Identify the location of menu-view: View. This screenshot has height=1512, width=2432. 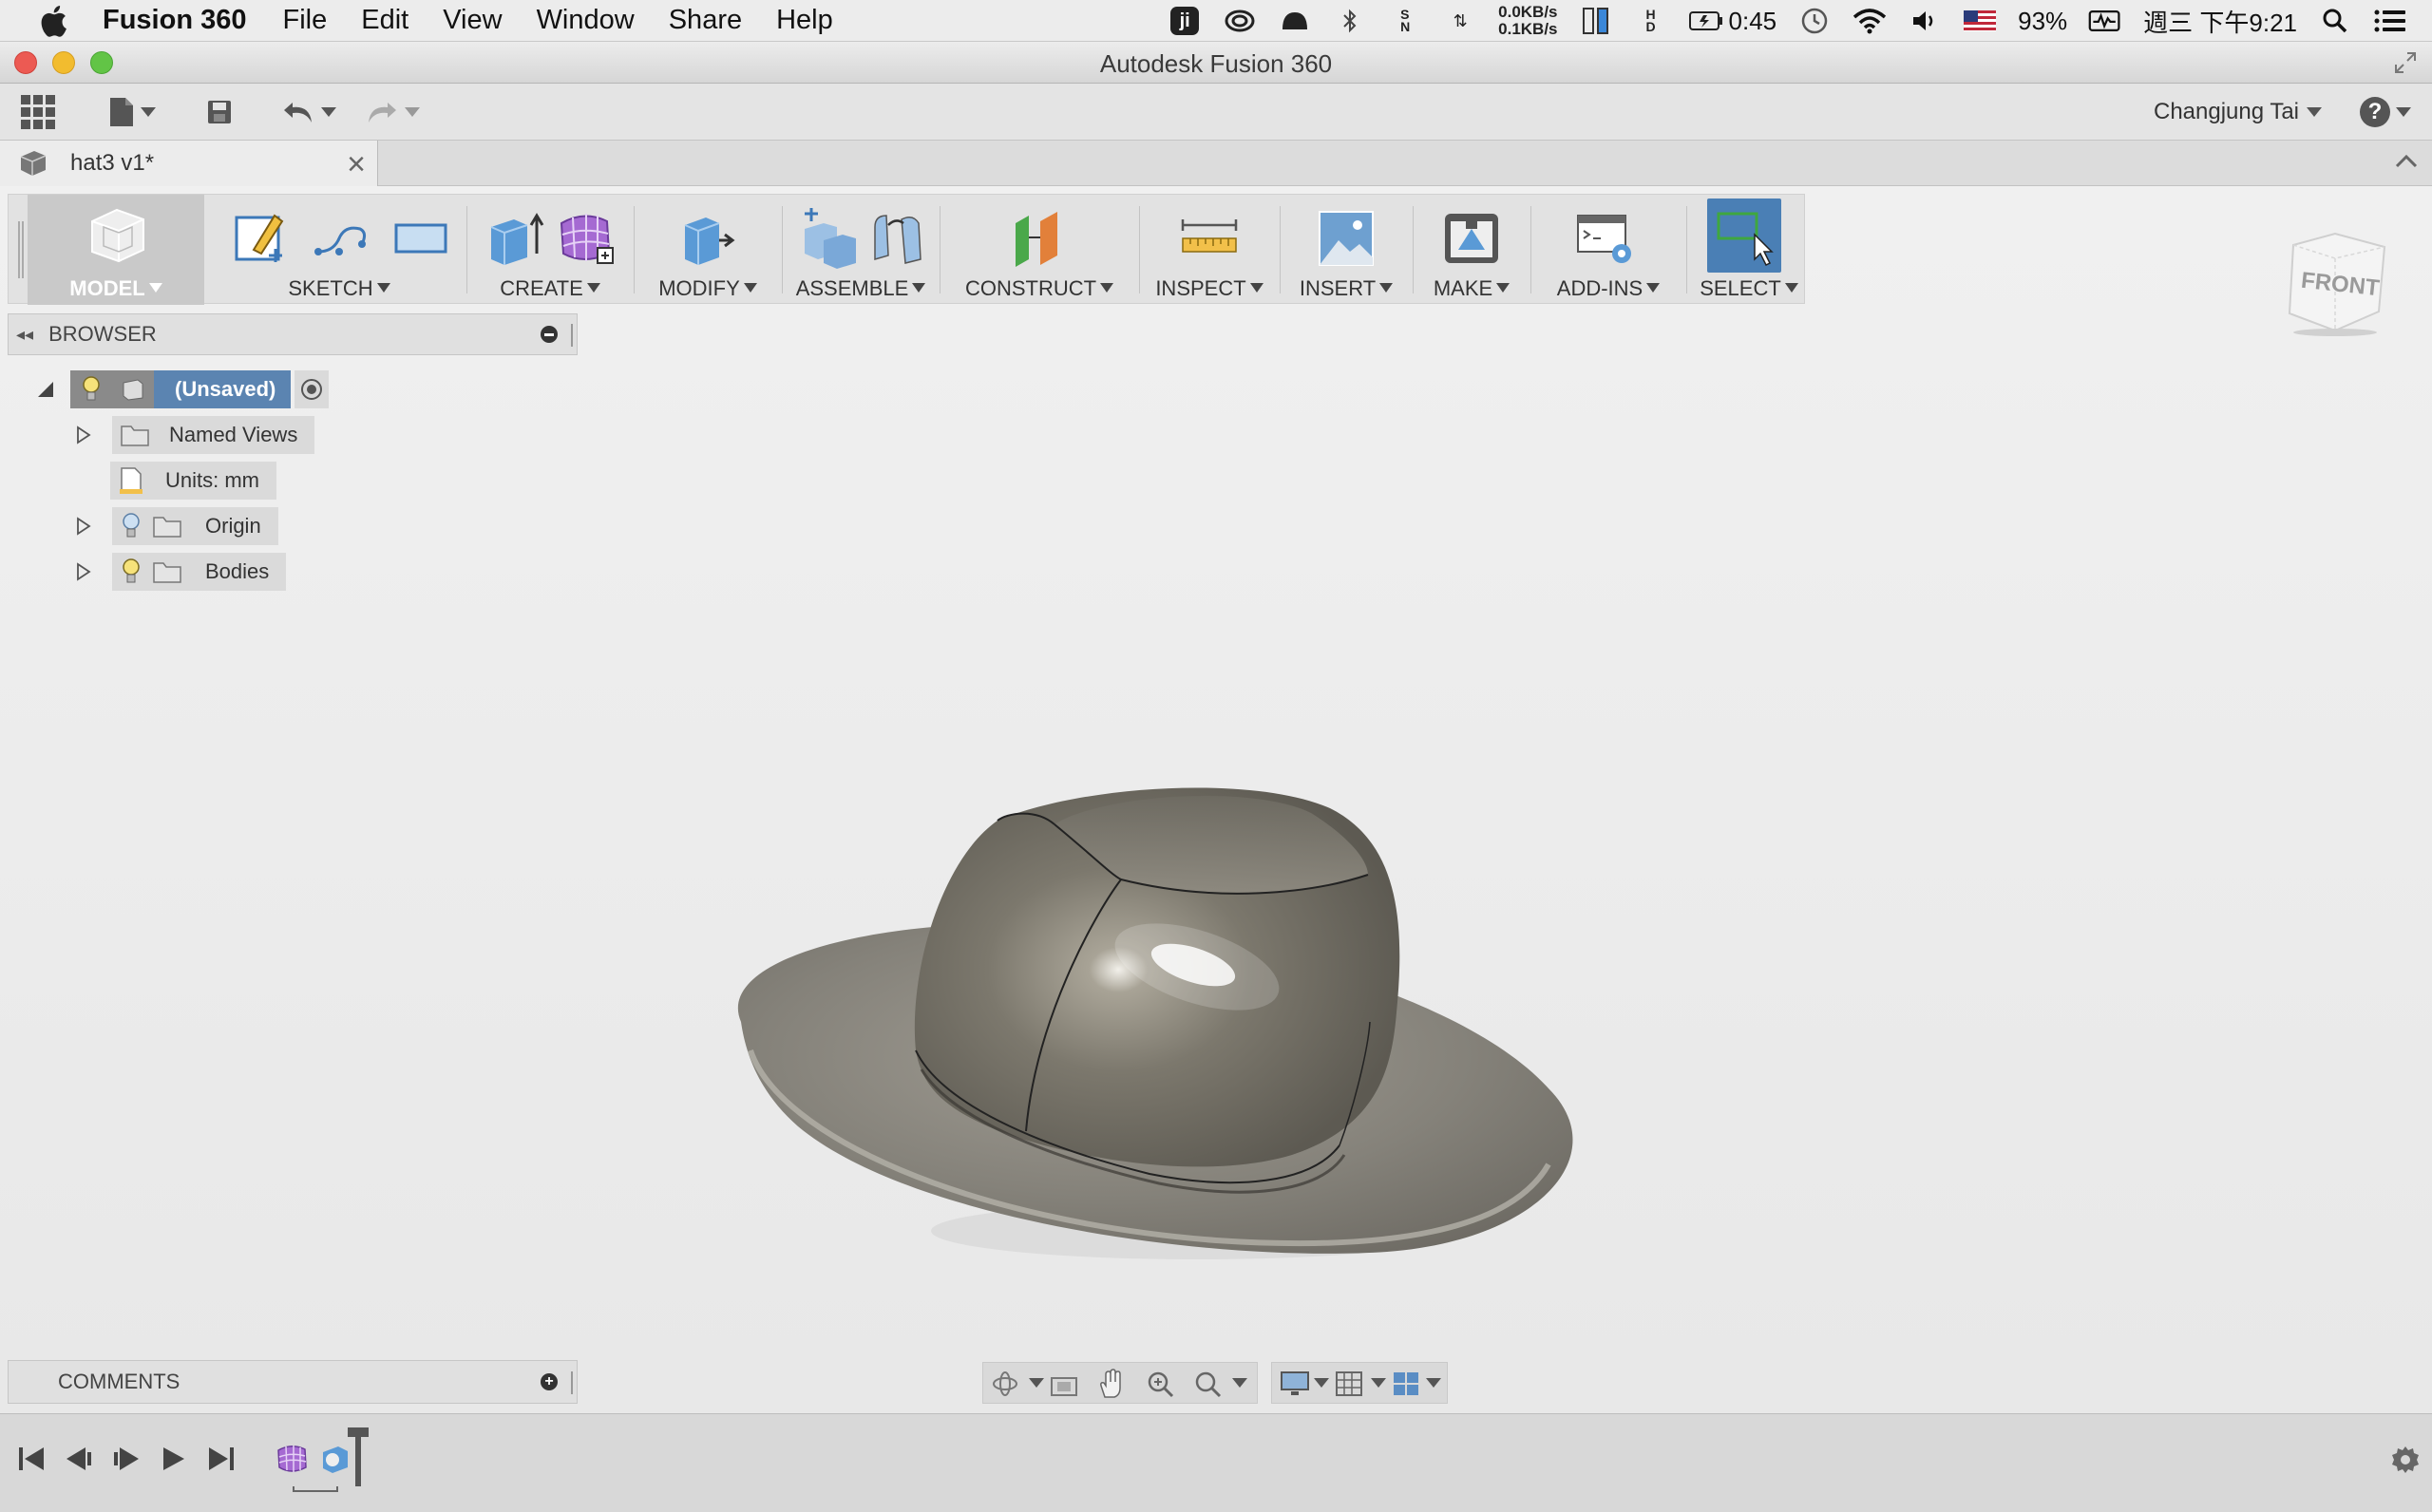
(472, 20).